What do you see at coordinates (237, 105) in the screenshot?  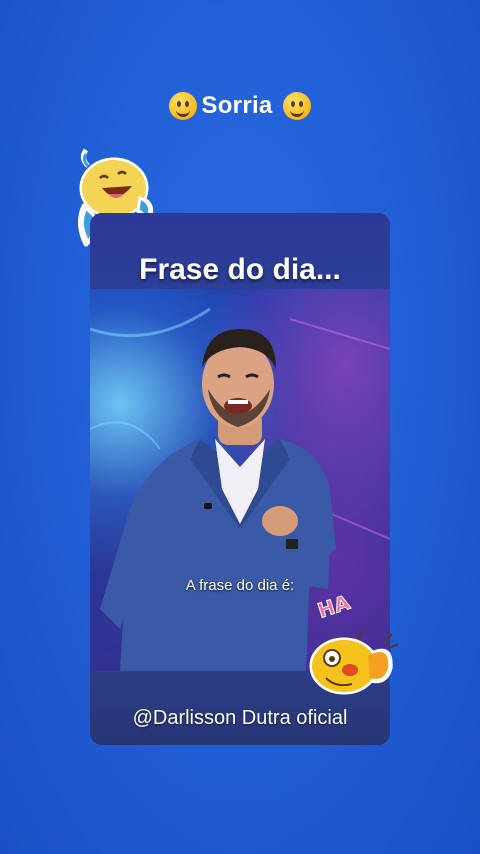 I see `header-title: Sorria` at bounding box center [237, 105].